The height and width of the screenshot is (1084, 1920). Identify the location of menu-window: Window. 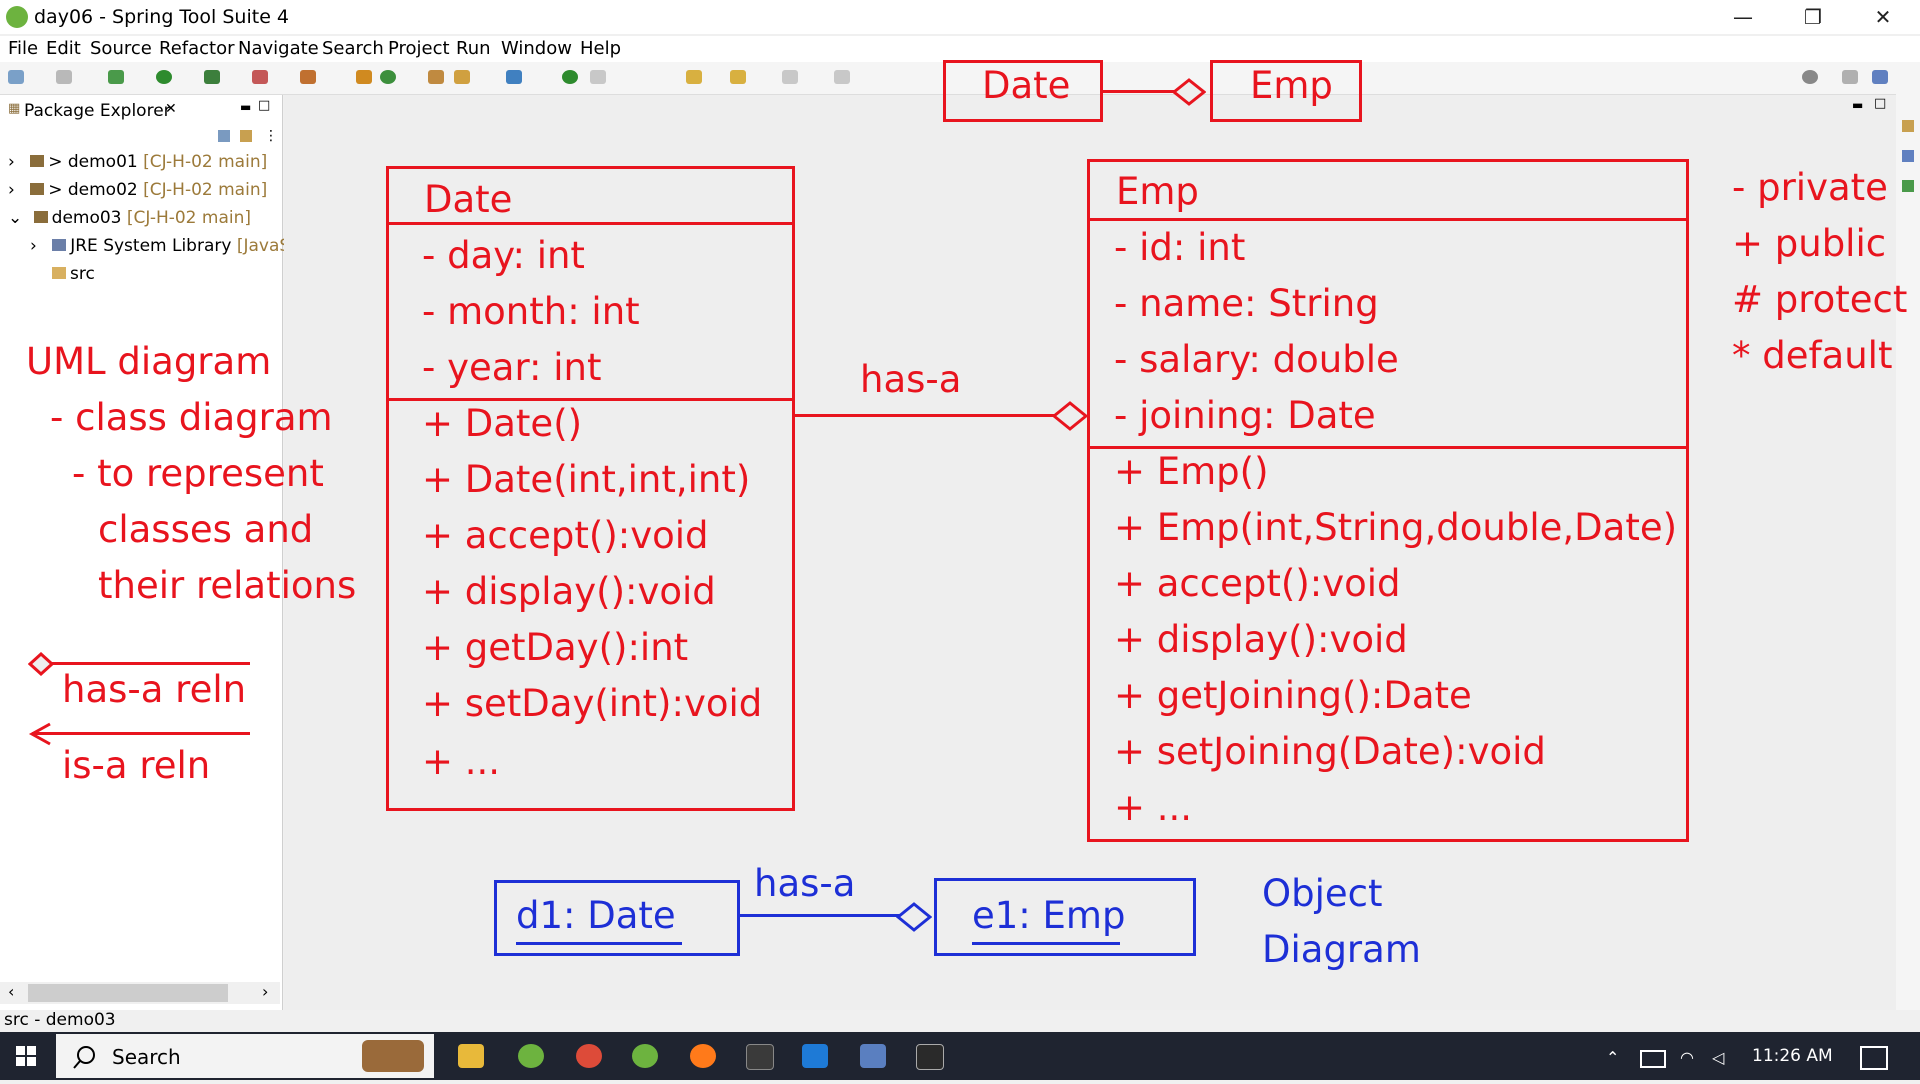
(536, 48).